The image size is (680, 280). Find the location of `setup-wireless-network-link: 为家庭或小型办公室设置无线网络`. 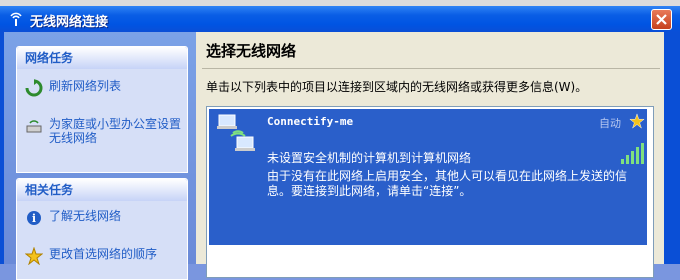

setup-wireless-network-link: 为家庭或小型办公室设置无线网络 is located at coordinates (102, 131).